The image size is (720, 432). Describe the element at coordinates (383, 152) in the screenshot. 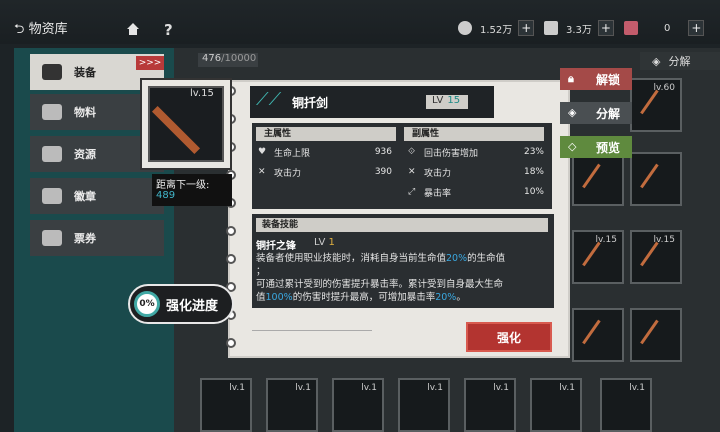

I see `stat-value: 936` at that location.